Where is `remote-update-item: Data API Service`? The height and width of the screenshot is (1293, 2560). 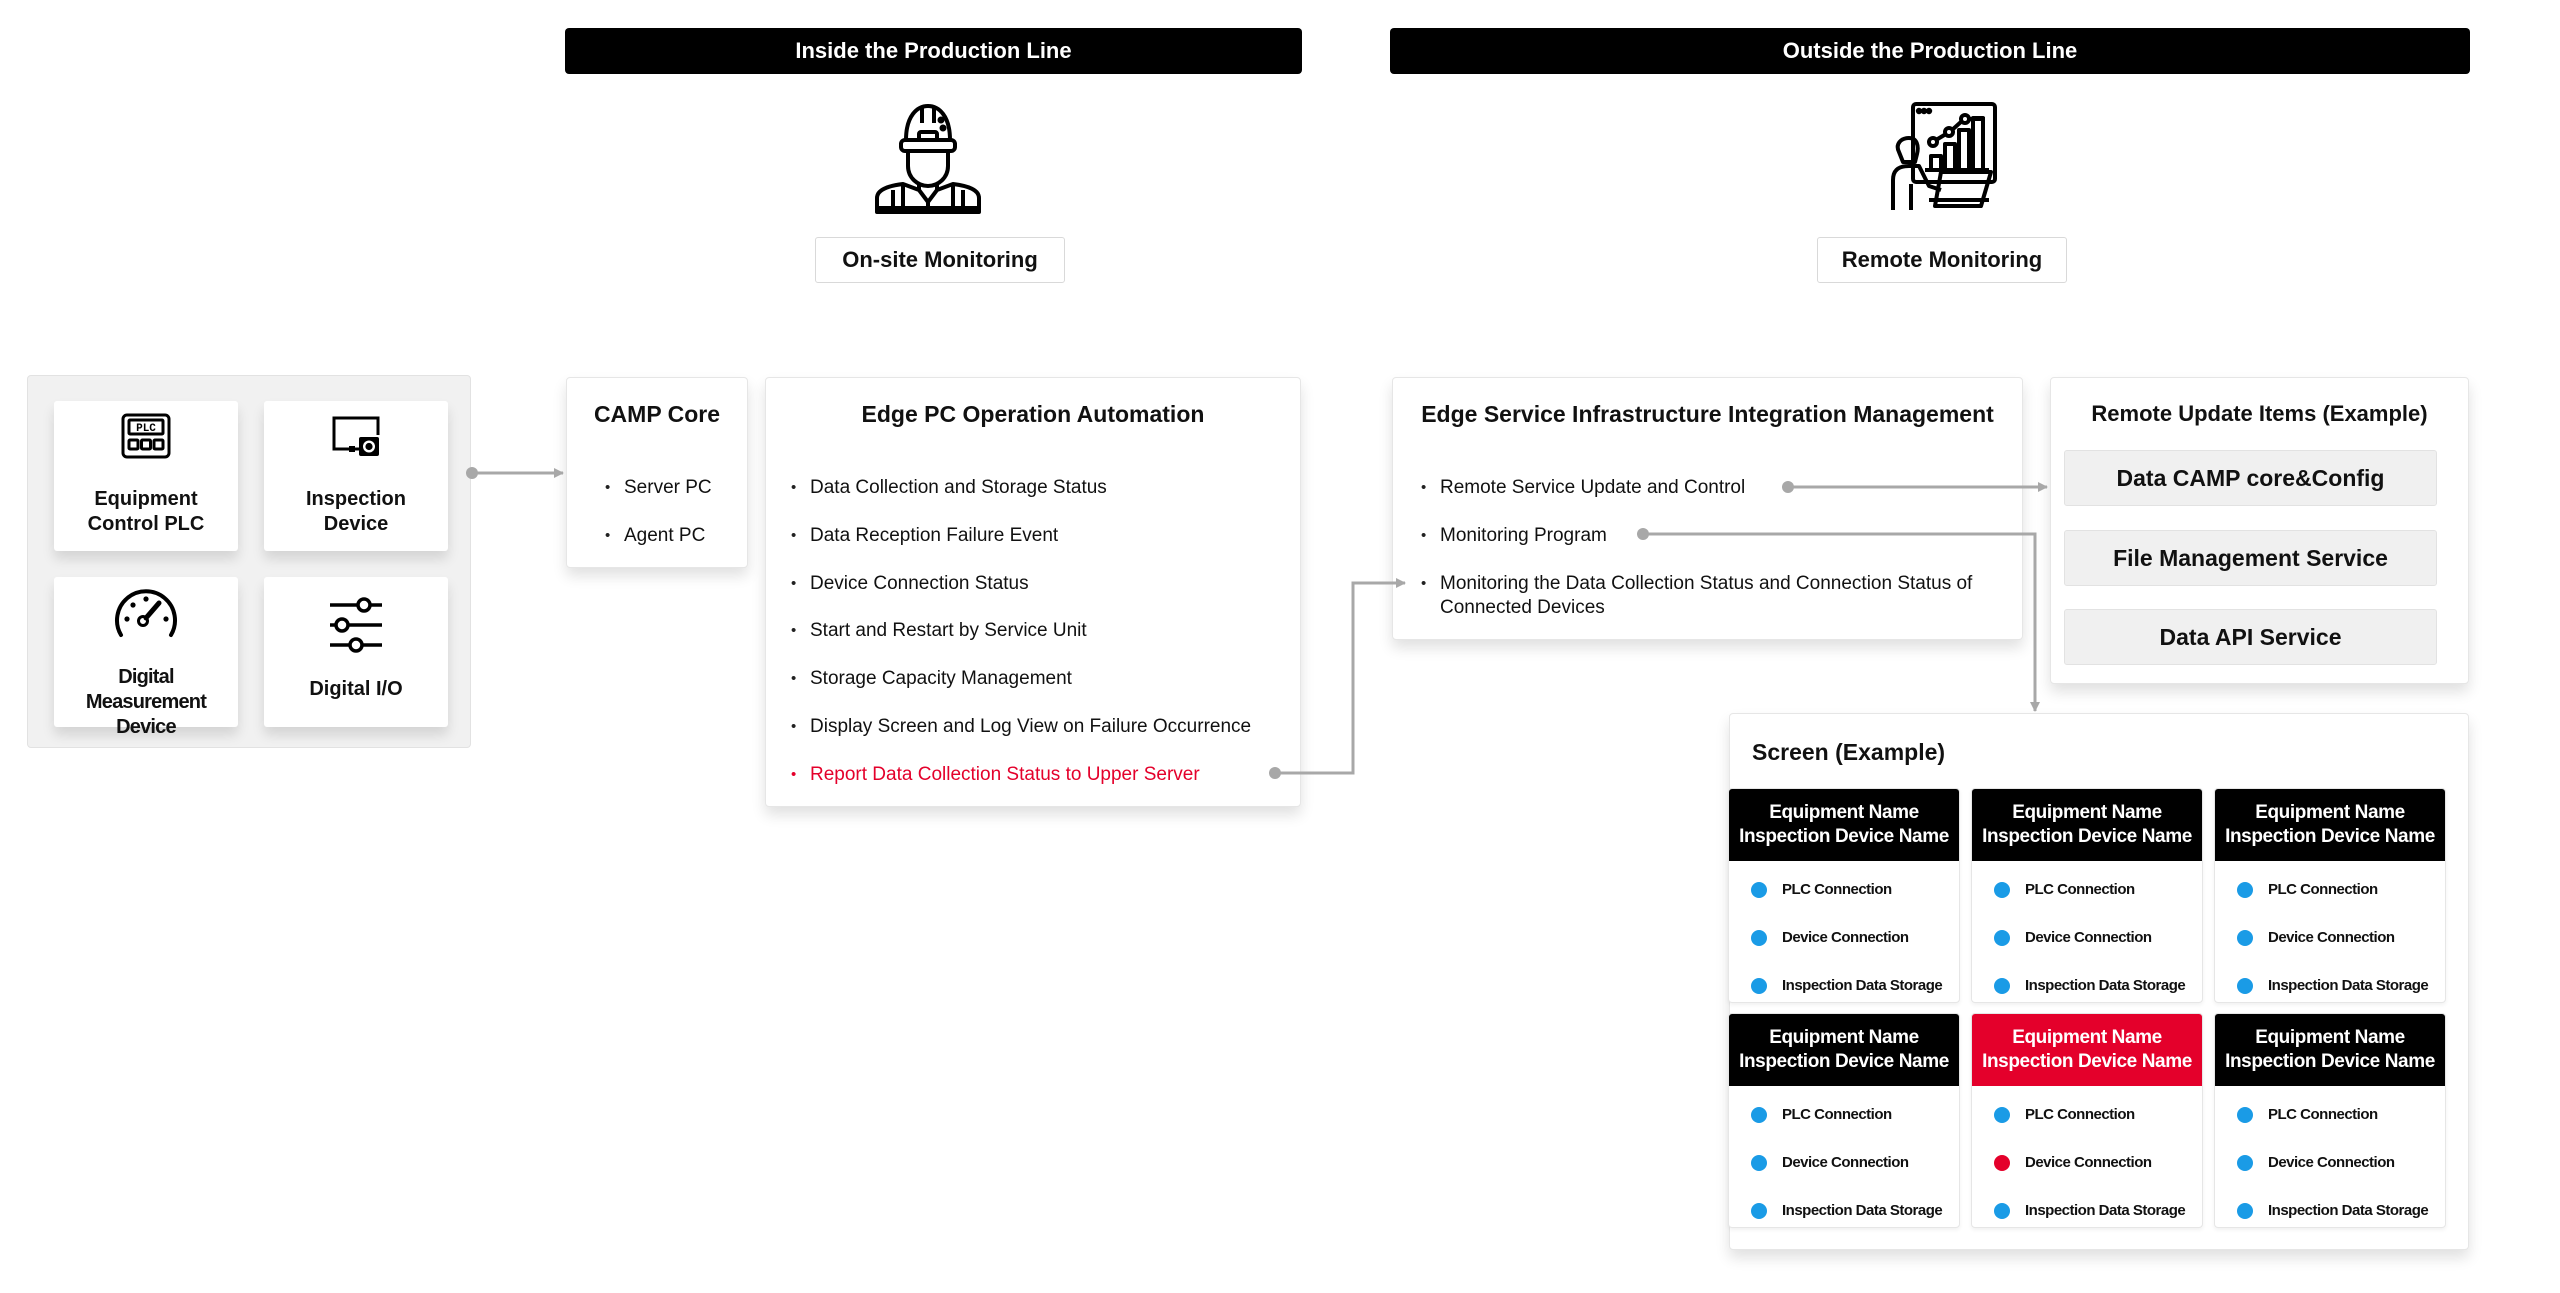
remote-update-item: Data API Service is located at coordinates (2250, 637).